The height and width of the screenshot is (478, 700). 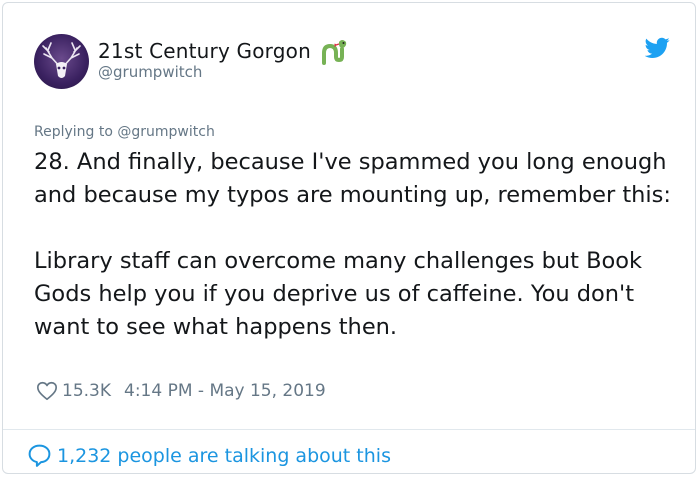 What do you see at coordinates (224, 456) in the screenshot?
I see `conversation-text: 1,232 people are talking about this` at bounding box center [224, 456].